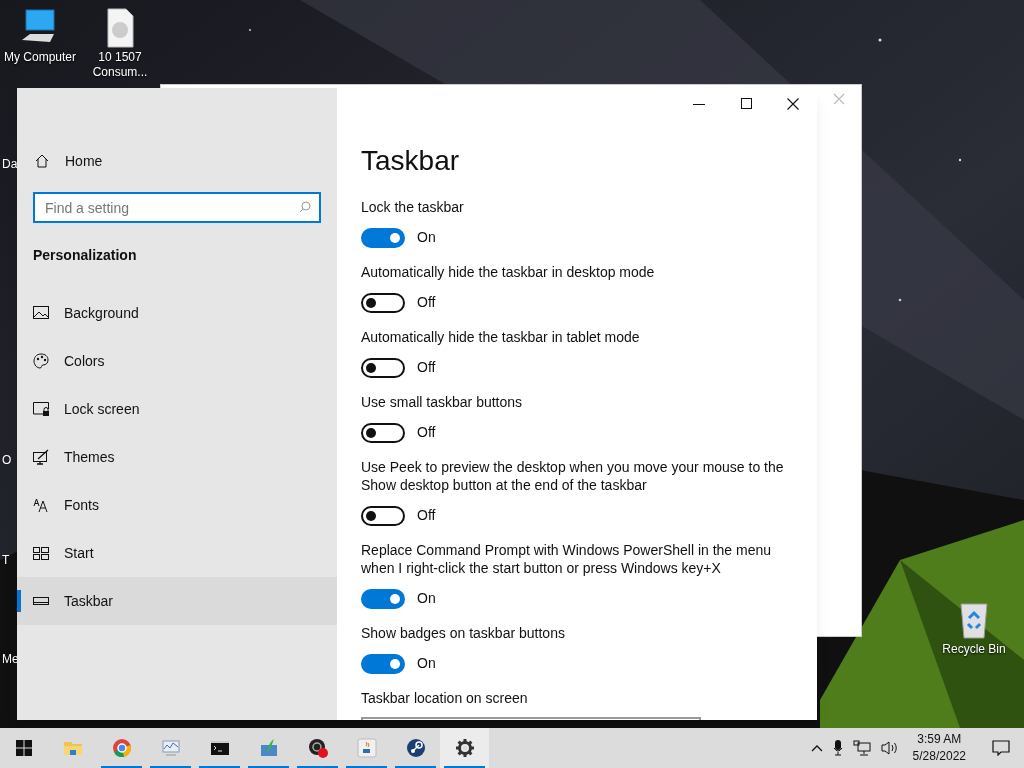  Describe the element at coordinates (85, 255) in the screenshot. I see `section-heading: Personalization` at that location.